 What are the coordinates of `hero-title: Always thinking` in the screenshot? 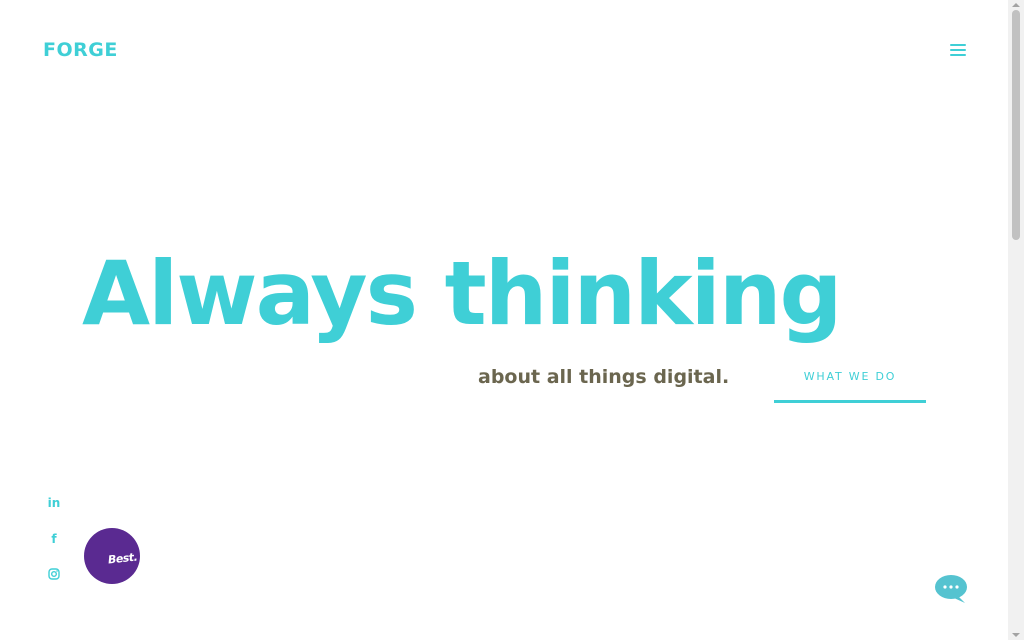 It's located at (462, 293).